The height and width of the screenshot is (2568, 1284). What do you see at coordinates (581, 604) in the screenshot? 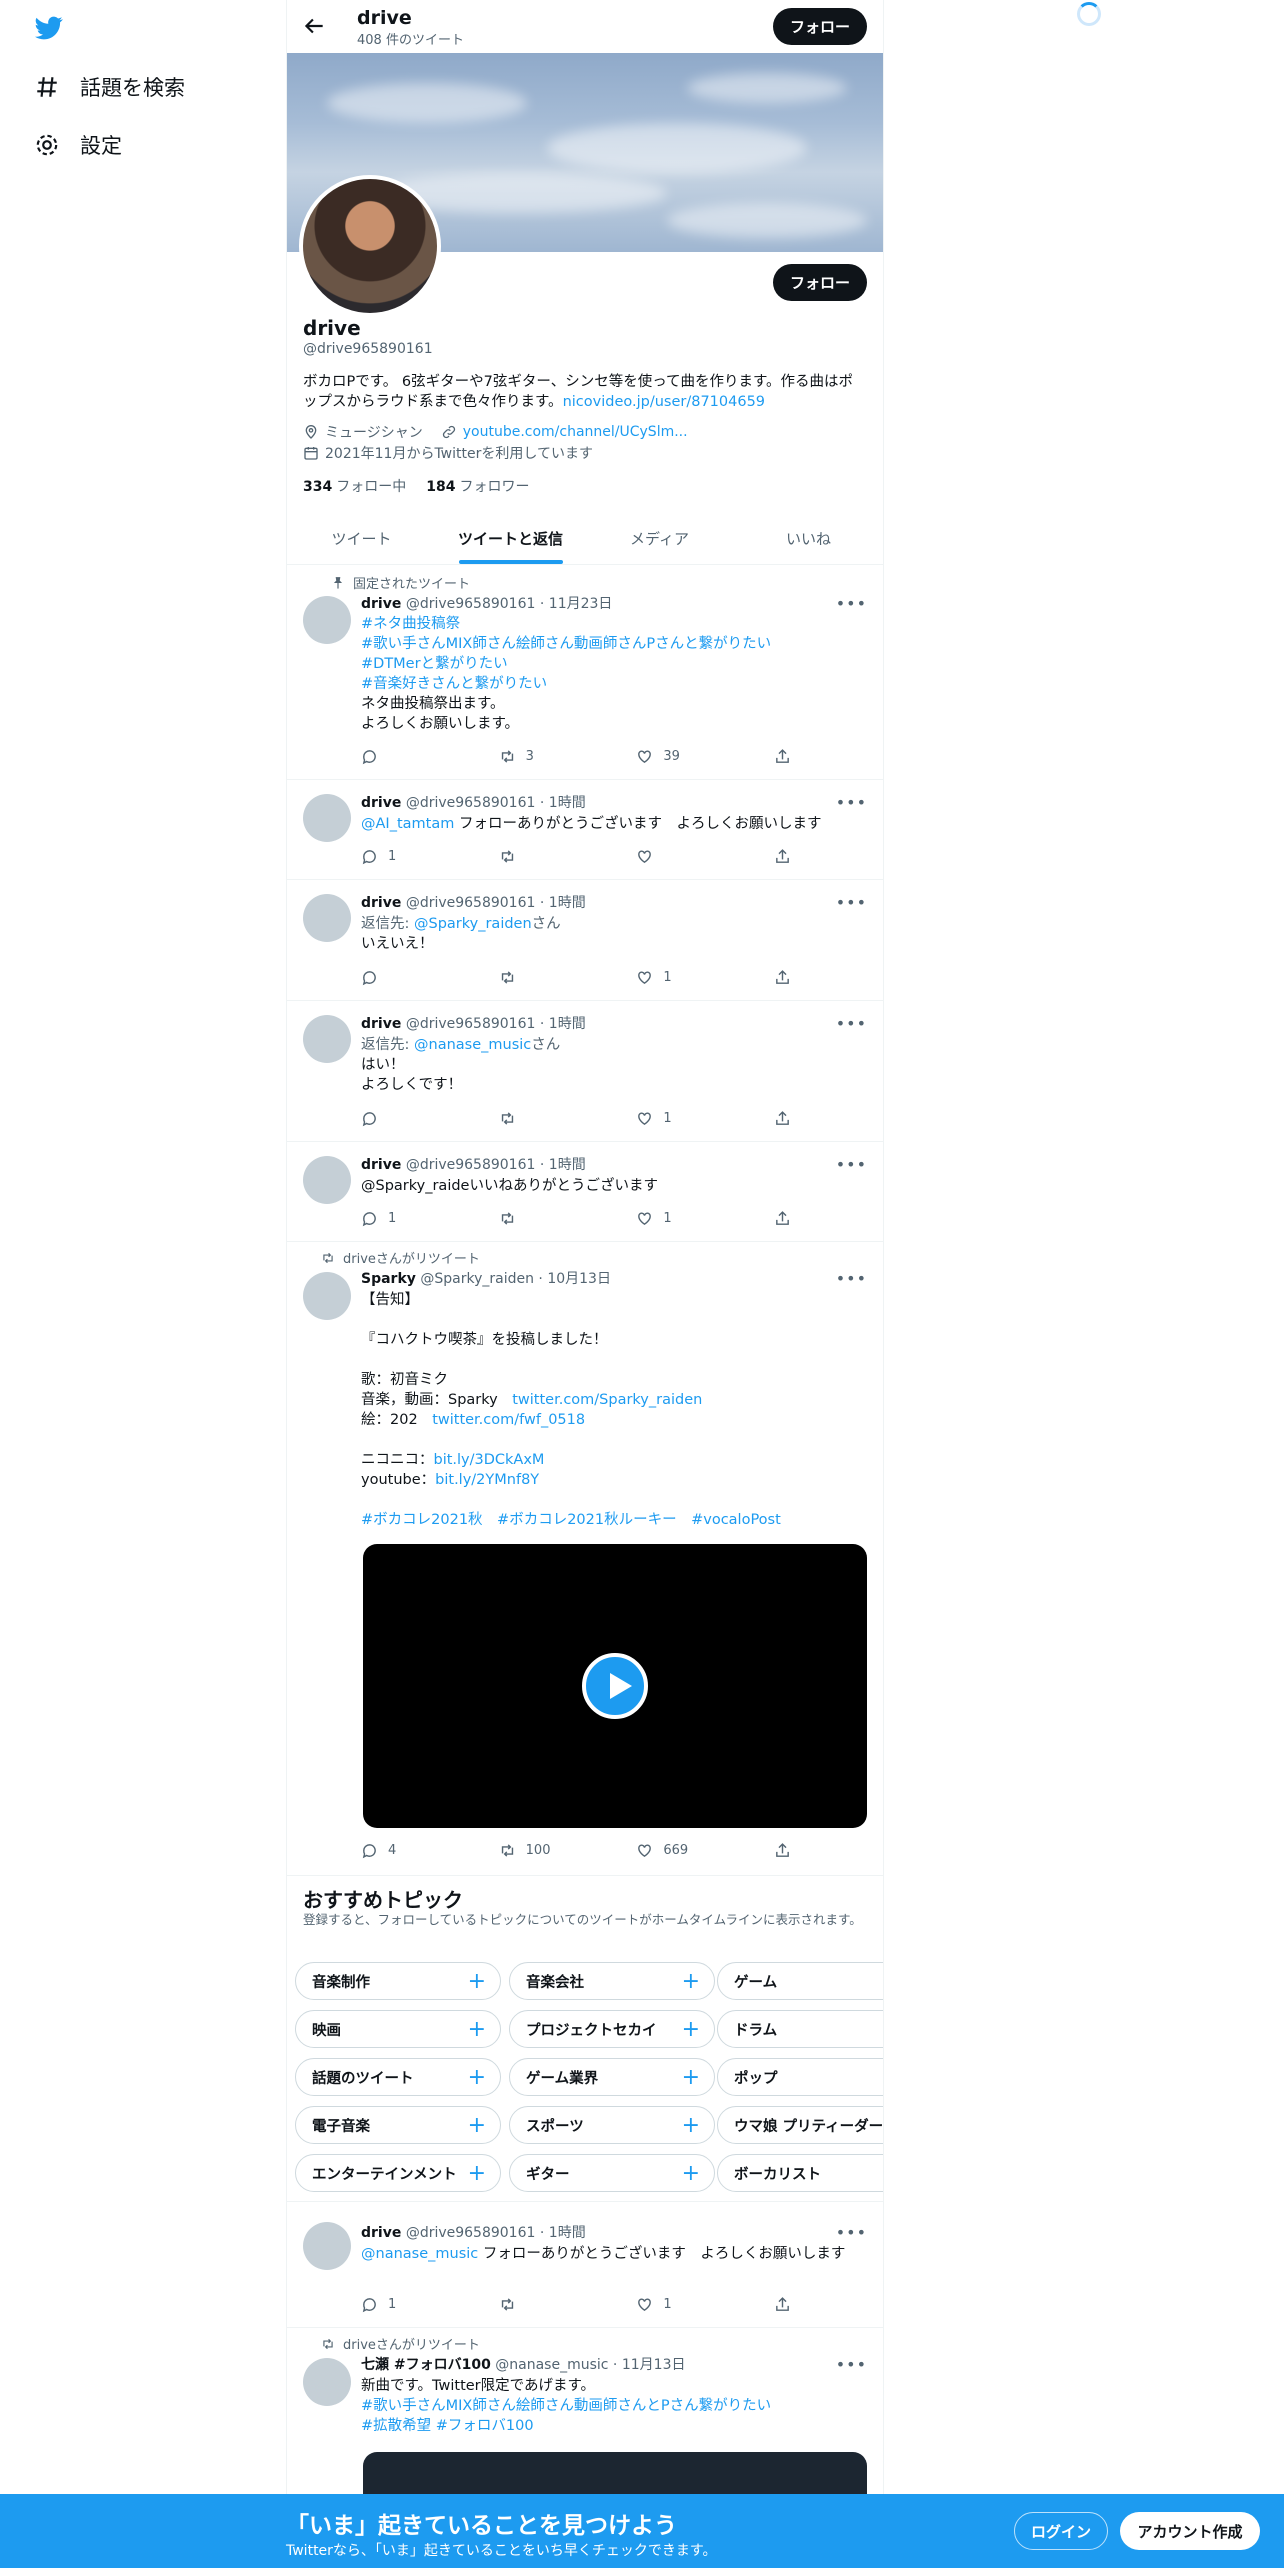
I see `tweet-time: 11月23日` at bounding box center [581, 604].